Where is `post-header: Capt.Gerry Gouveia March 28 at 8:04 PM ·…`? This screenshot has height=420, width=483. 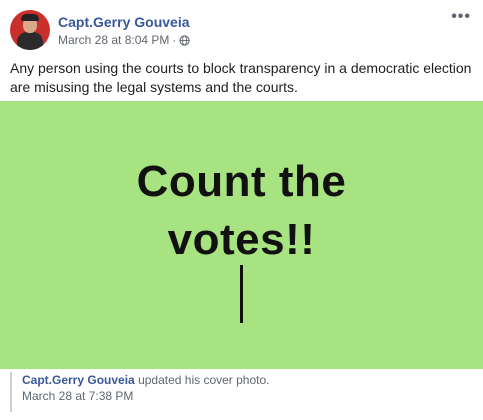
post-header: Capt.Gerry Gouveia March 28 at 8:04 PM ·… is located at coordinates (241, 30).